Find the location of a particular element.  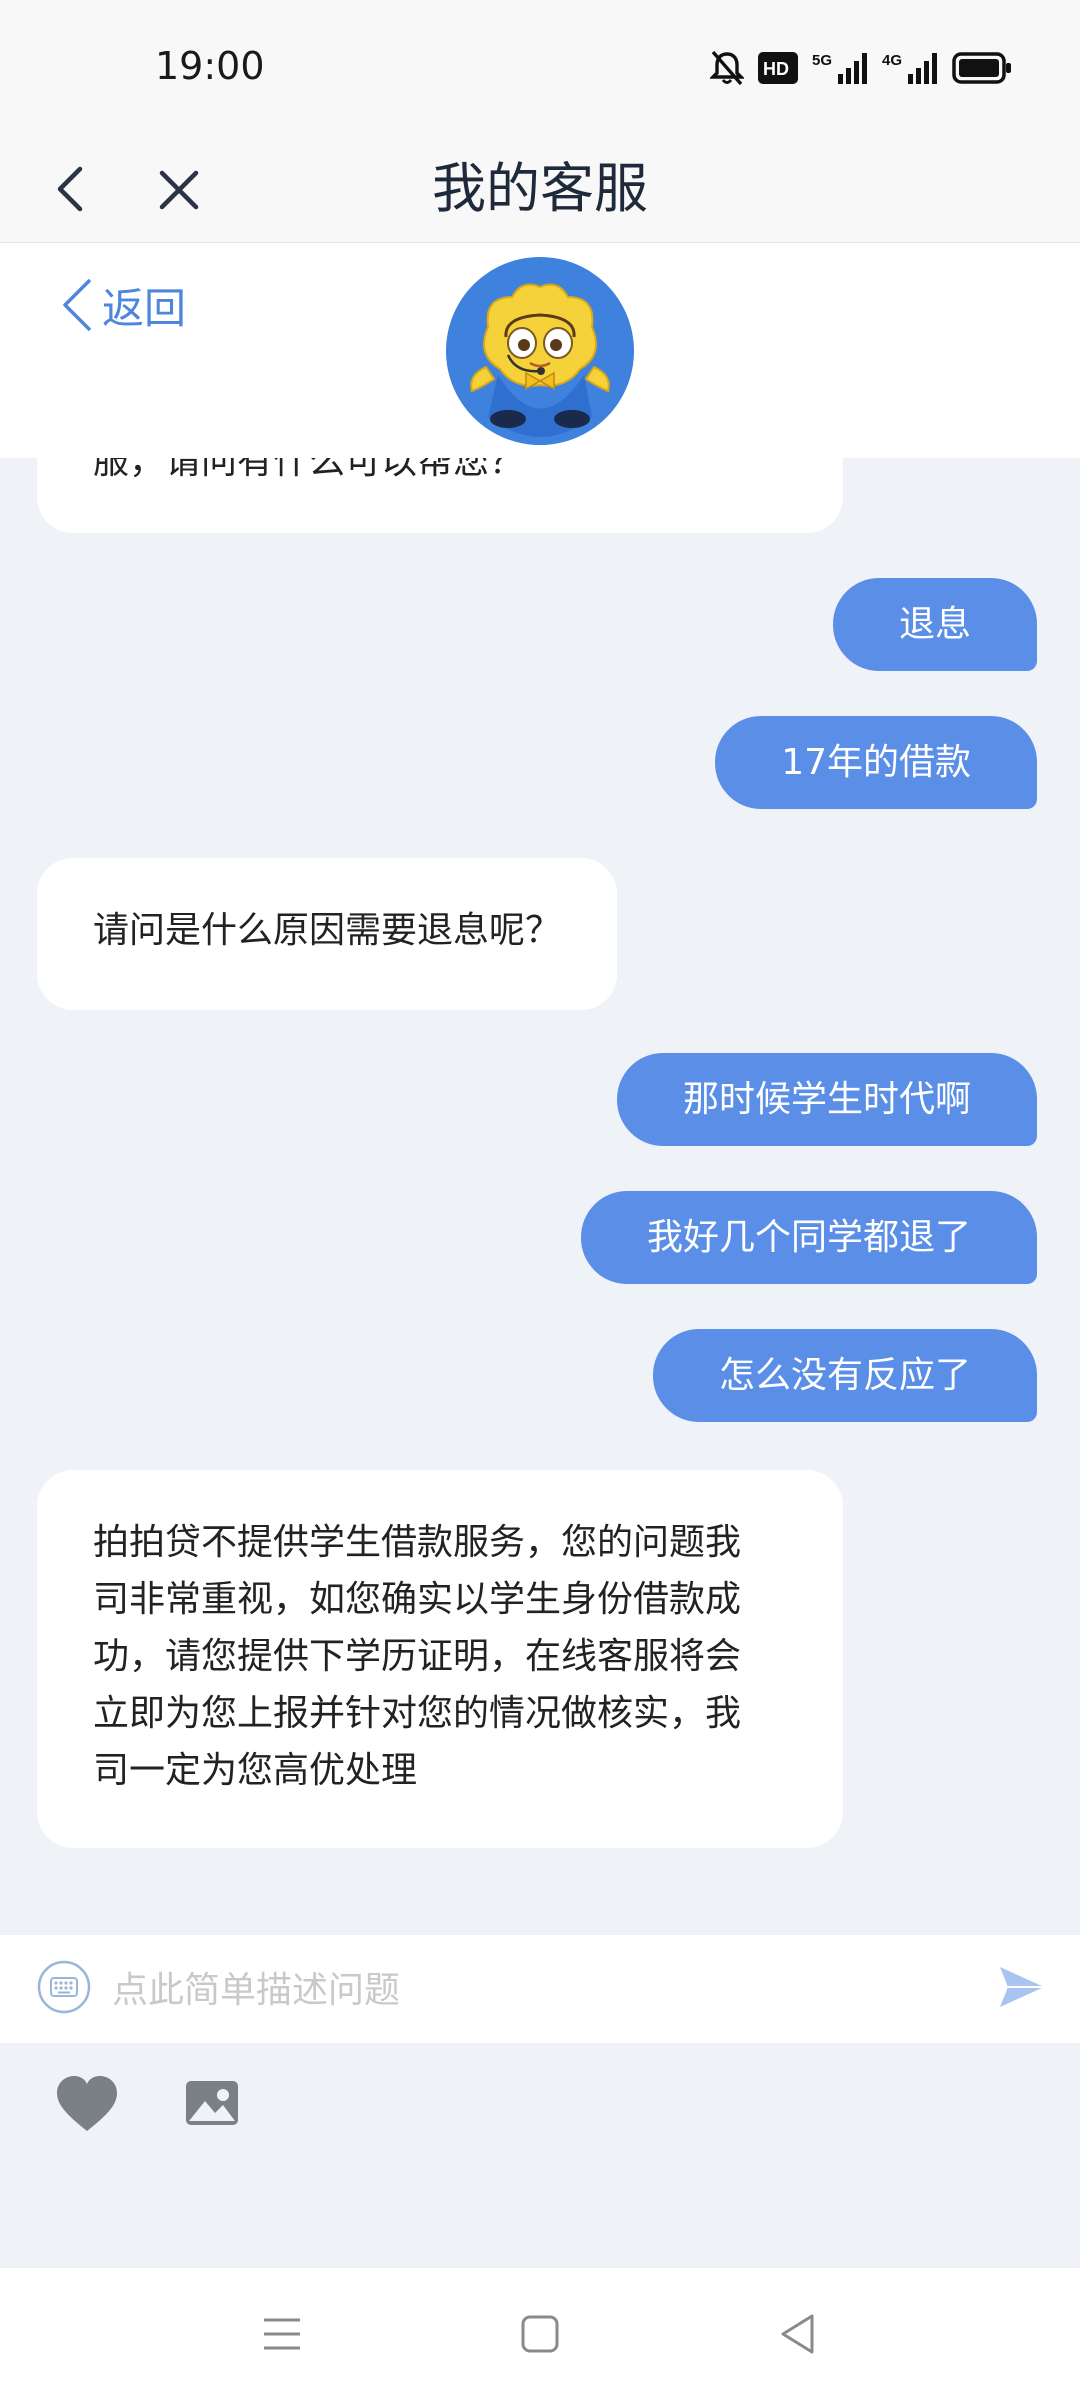

user-message: 退息 is located at coordinates (934, 624).